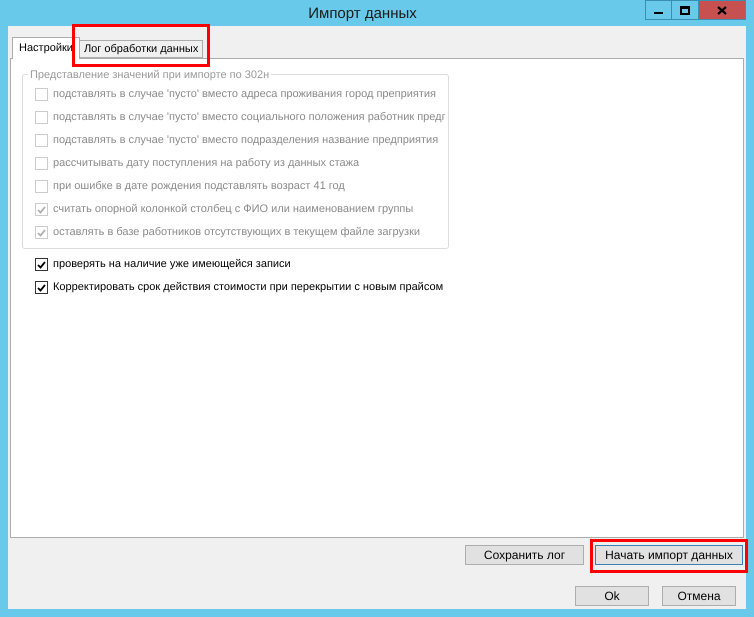 The image size is (754, 617). I want to click on checkbox-label: рассчитывать дату поступления на работу из данных стажа, so click(206, 164).